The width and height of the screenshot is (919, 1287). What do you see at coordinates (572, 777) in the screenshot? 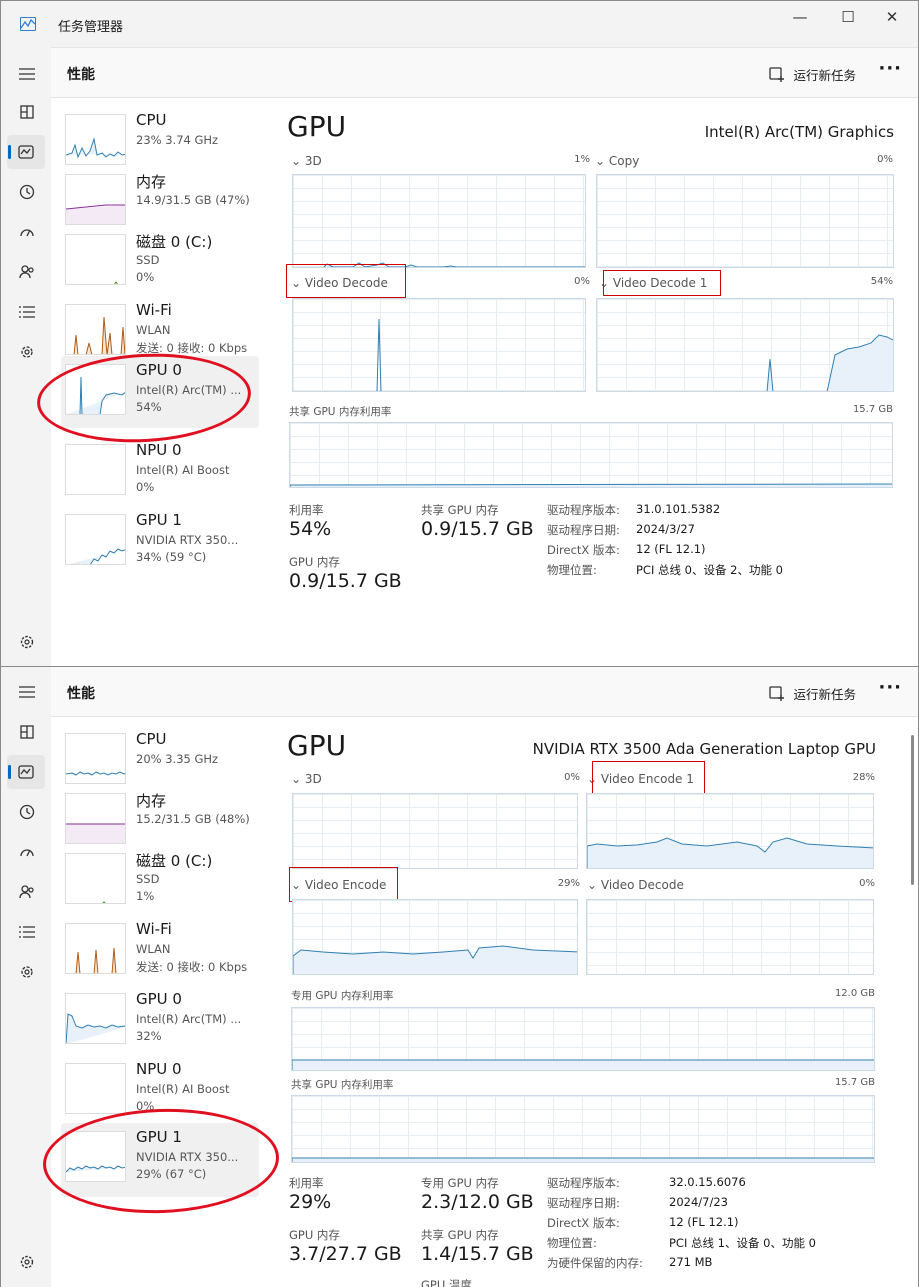
I see `engine-pct-3d: 0%` at bounding box center [572, 777].